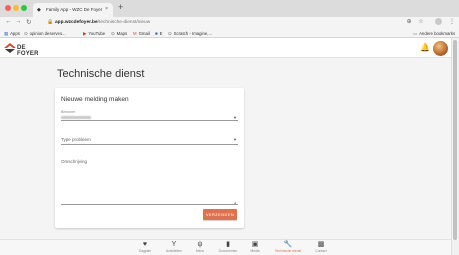  I want to click on other-bookmarks: ▭ Andere bookmarks, so click(434, 34).